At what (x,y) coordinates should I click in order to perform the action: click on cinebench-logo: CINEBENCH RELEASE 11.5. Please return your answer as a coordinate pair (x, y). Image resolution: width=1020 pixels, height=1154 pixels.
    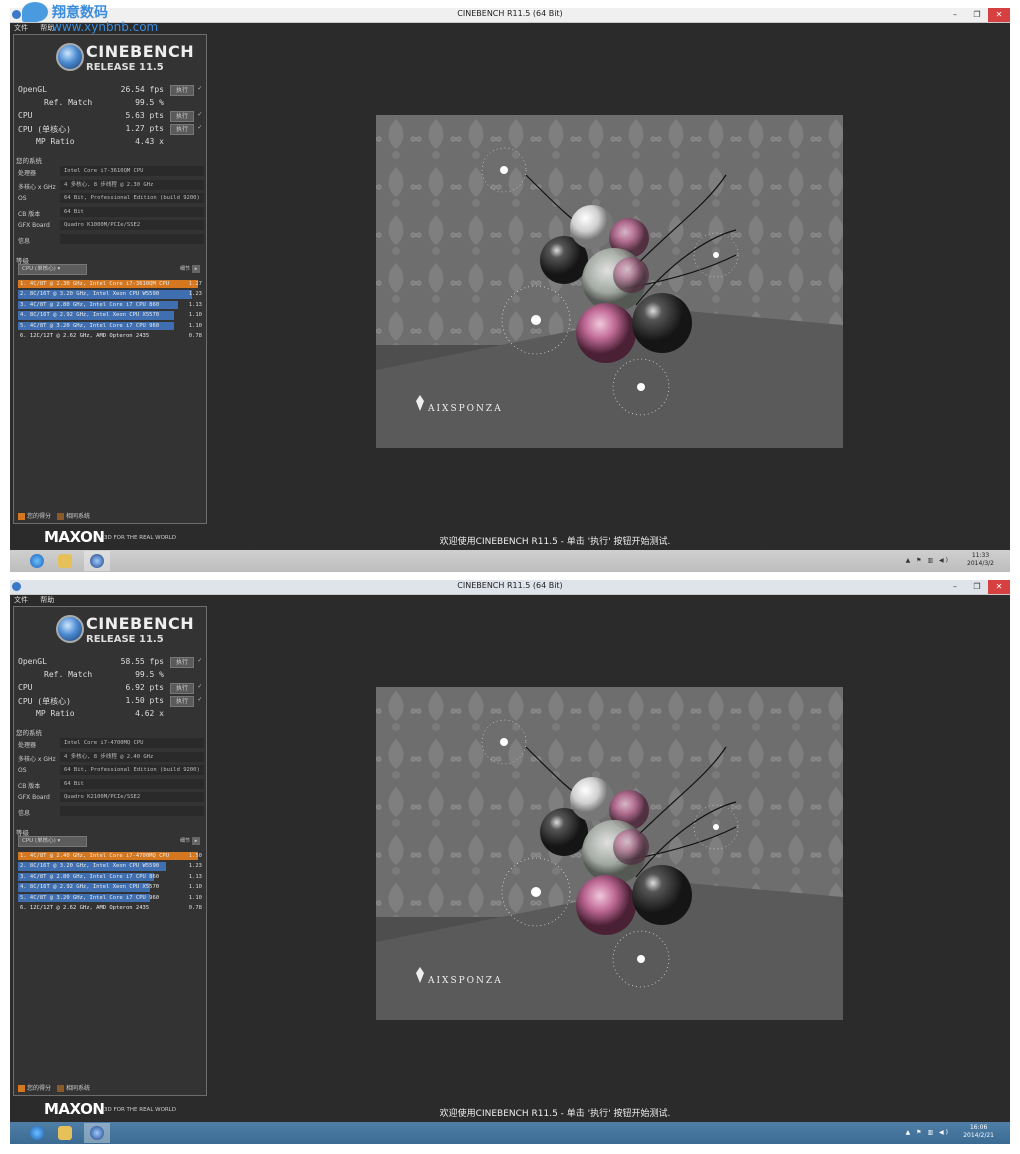
    Looking at the image, I should click on (109, 631).